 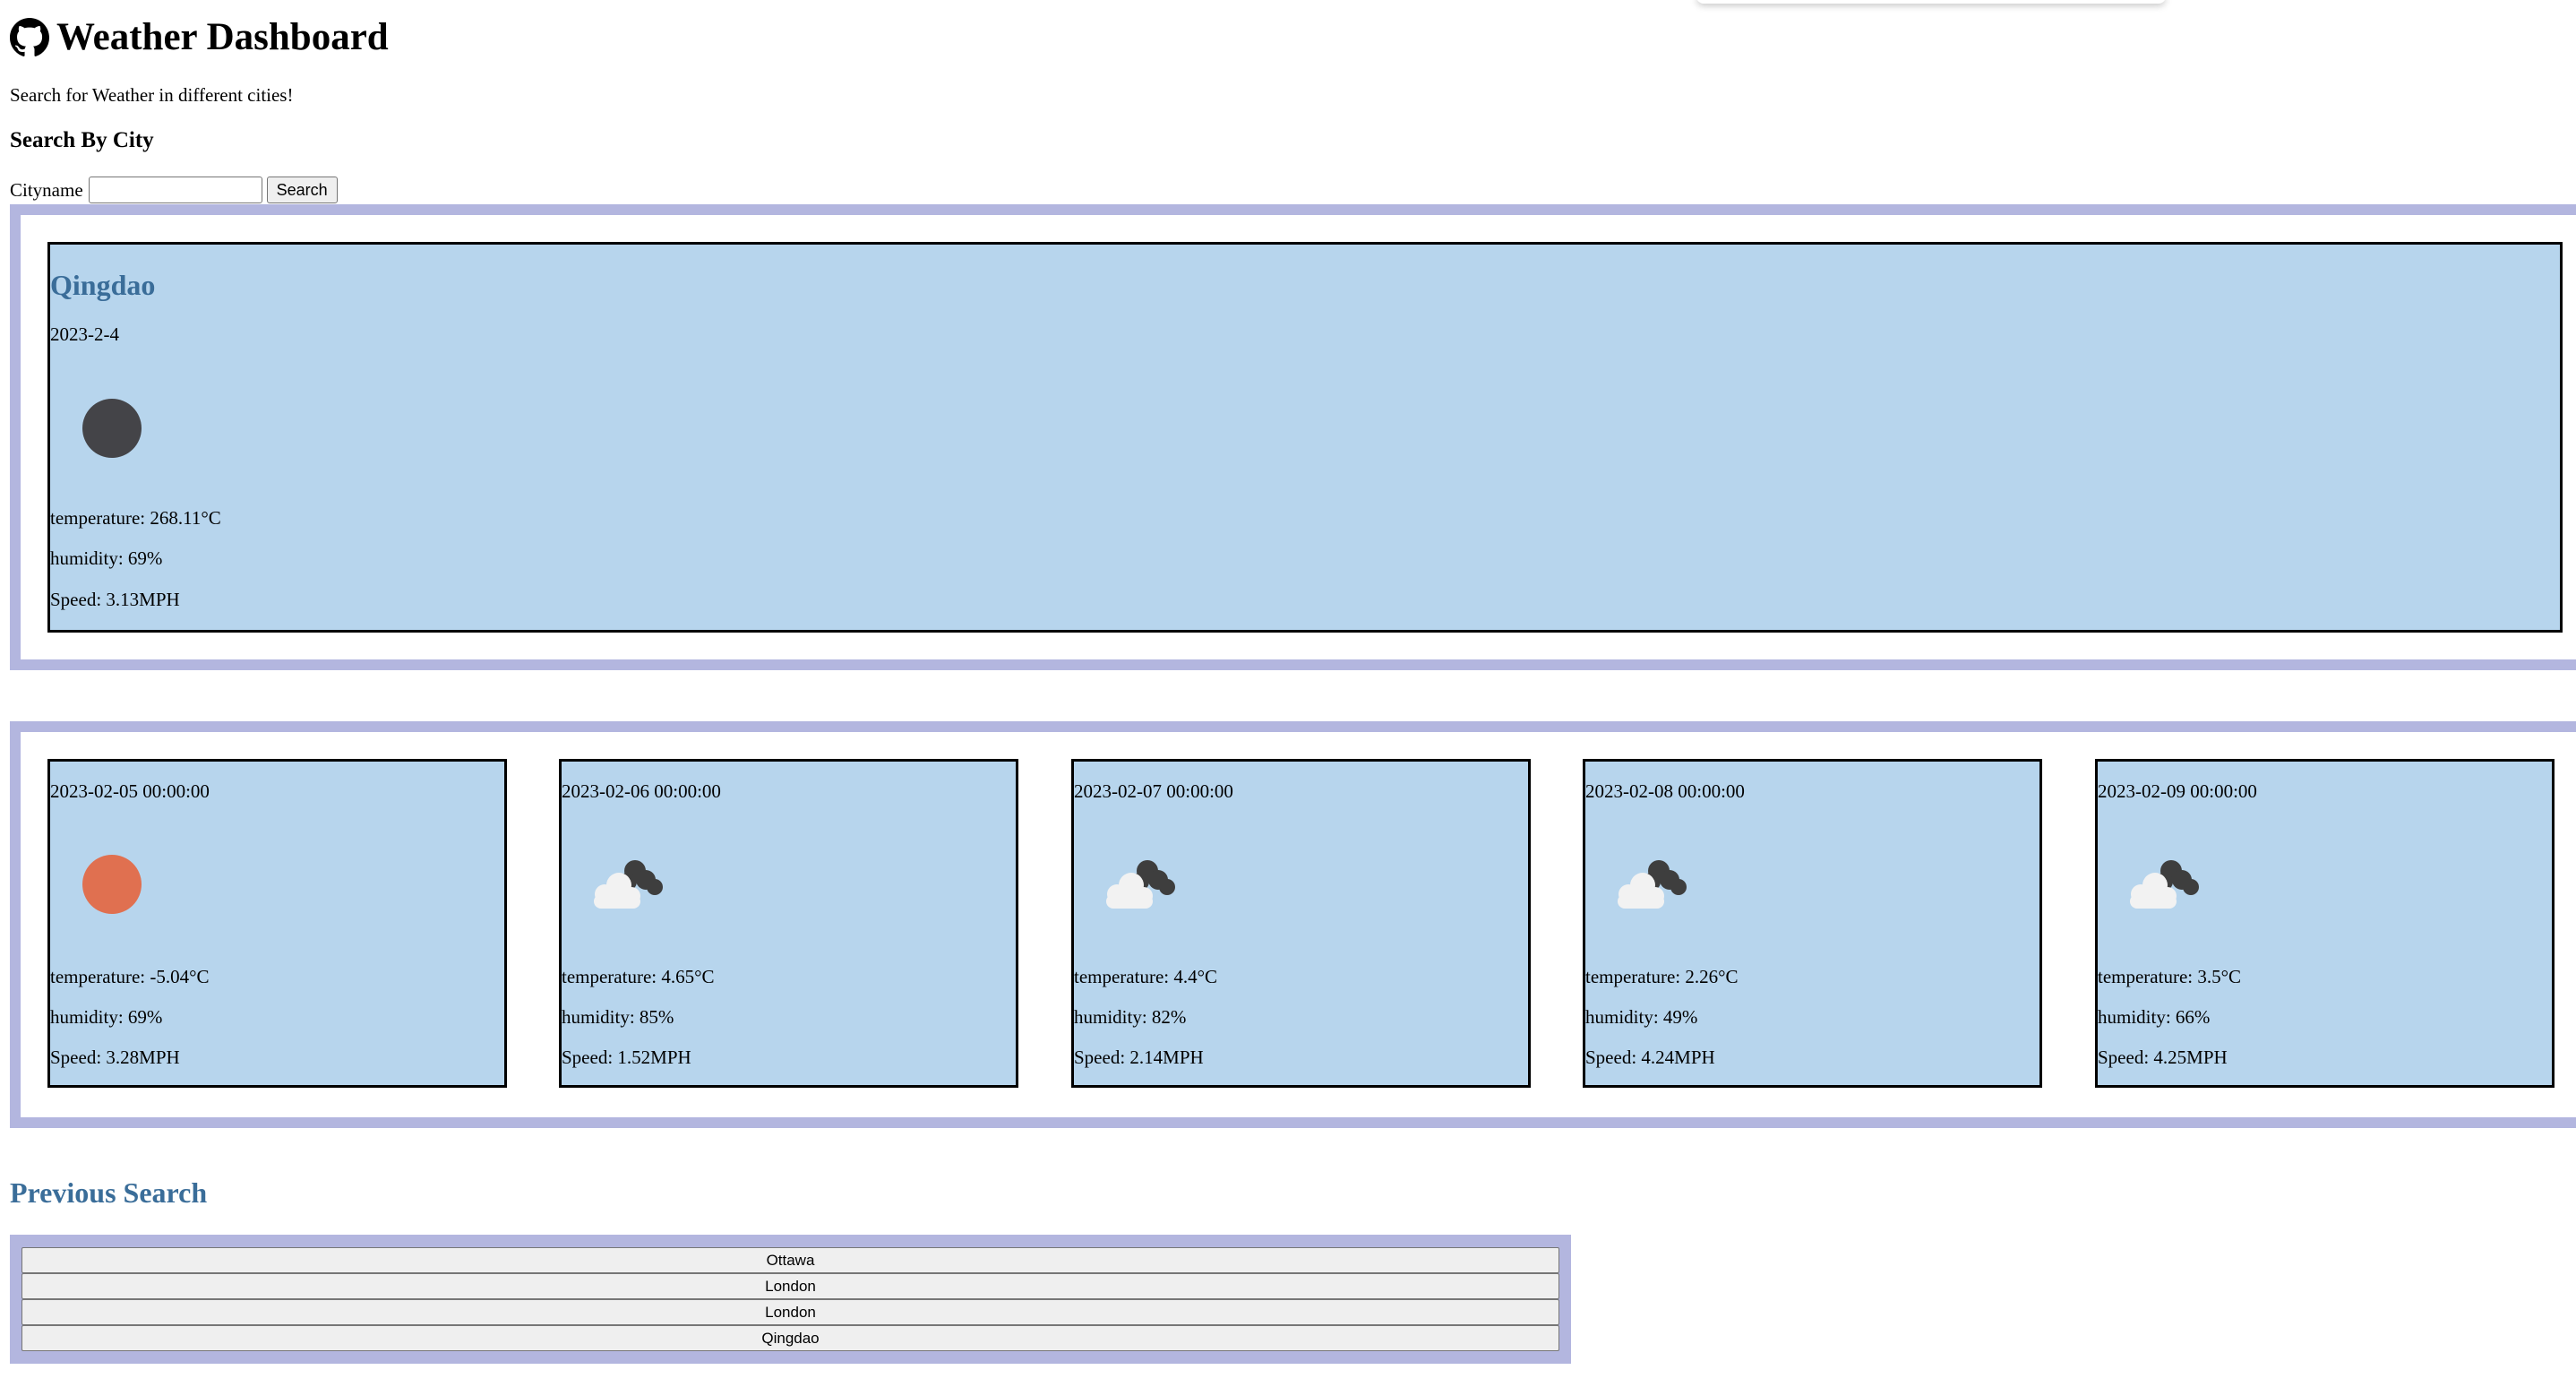 What do you see at coordinates (2177, 791) in the screenshot?
I see `forecast-date: 2023-02-09 00:00:00` at bounding box center [2177, 791].